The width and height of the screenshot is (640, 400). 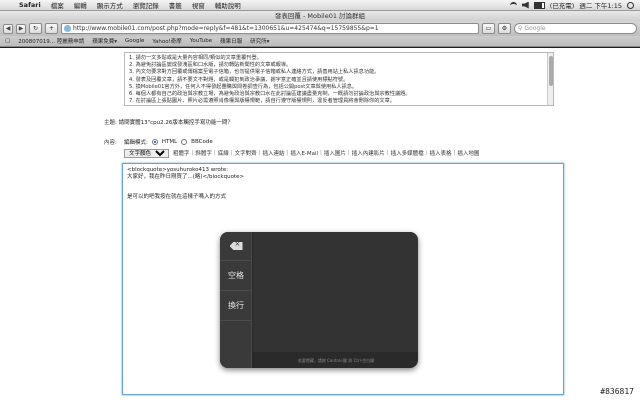 I want to click on format-align: 文字對齊, so click(x=246, y=153).